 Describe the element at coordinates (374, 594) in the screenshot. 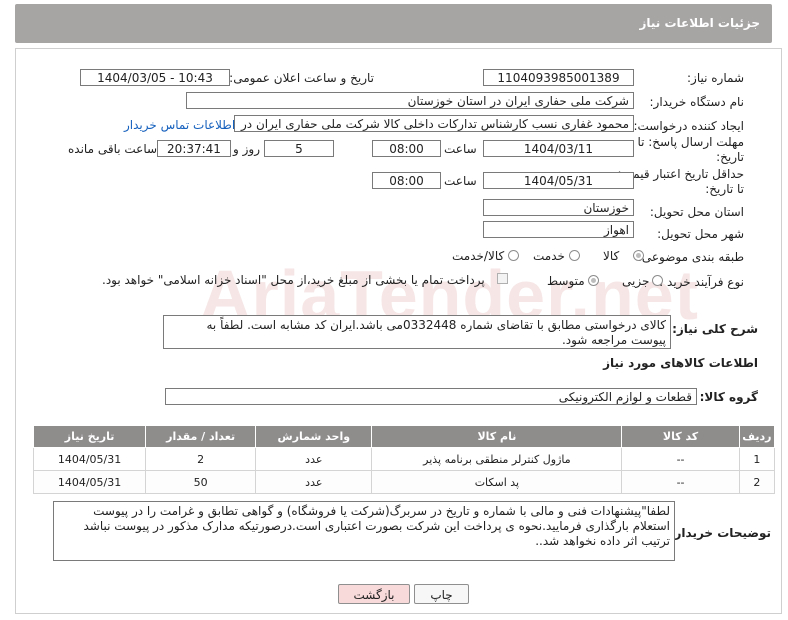

I see `back-button: بازگشت` at that location.